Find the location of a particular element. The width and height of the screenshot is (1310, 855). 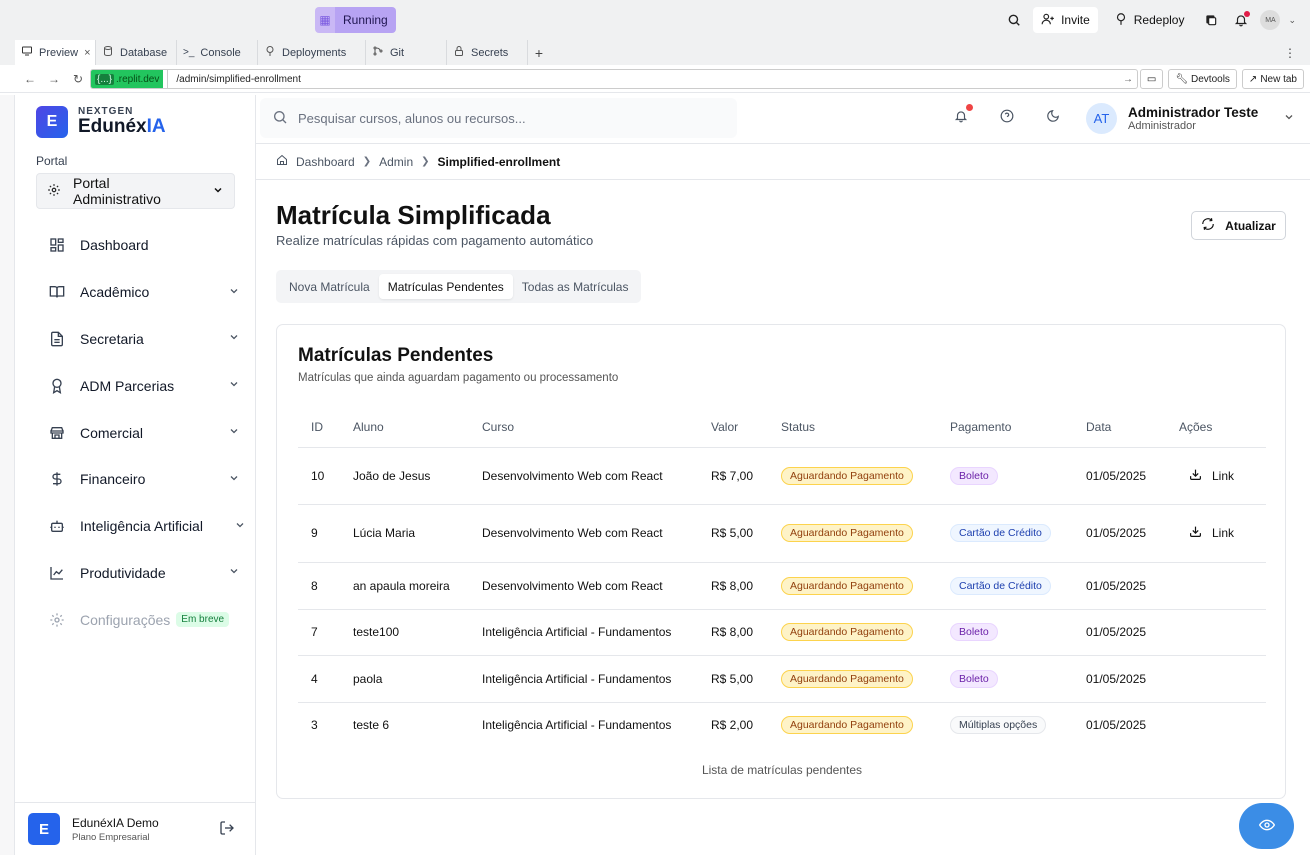

cell-curso: Desenvolvimento Web com React is located at coordinates (596, 586).